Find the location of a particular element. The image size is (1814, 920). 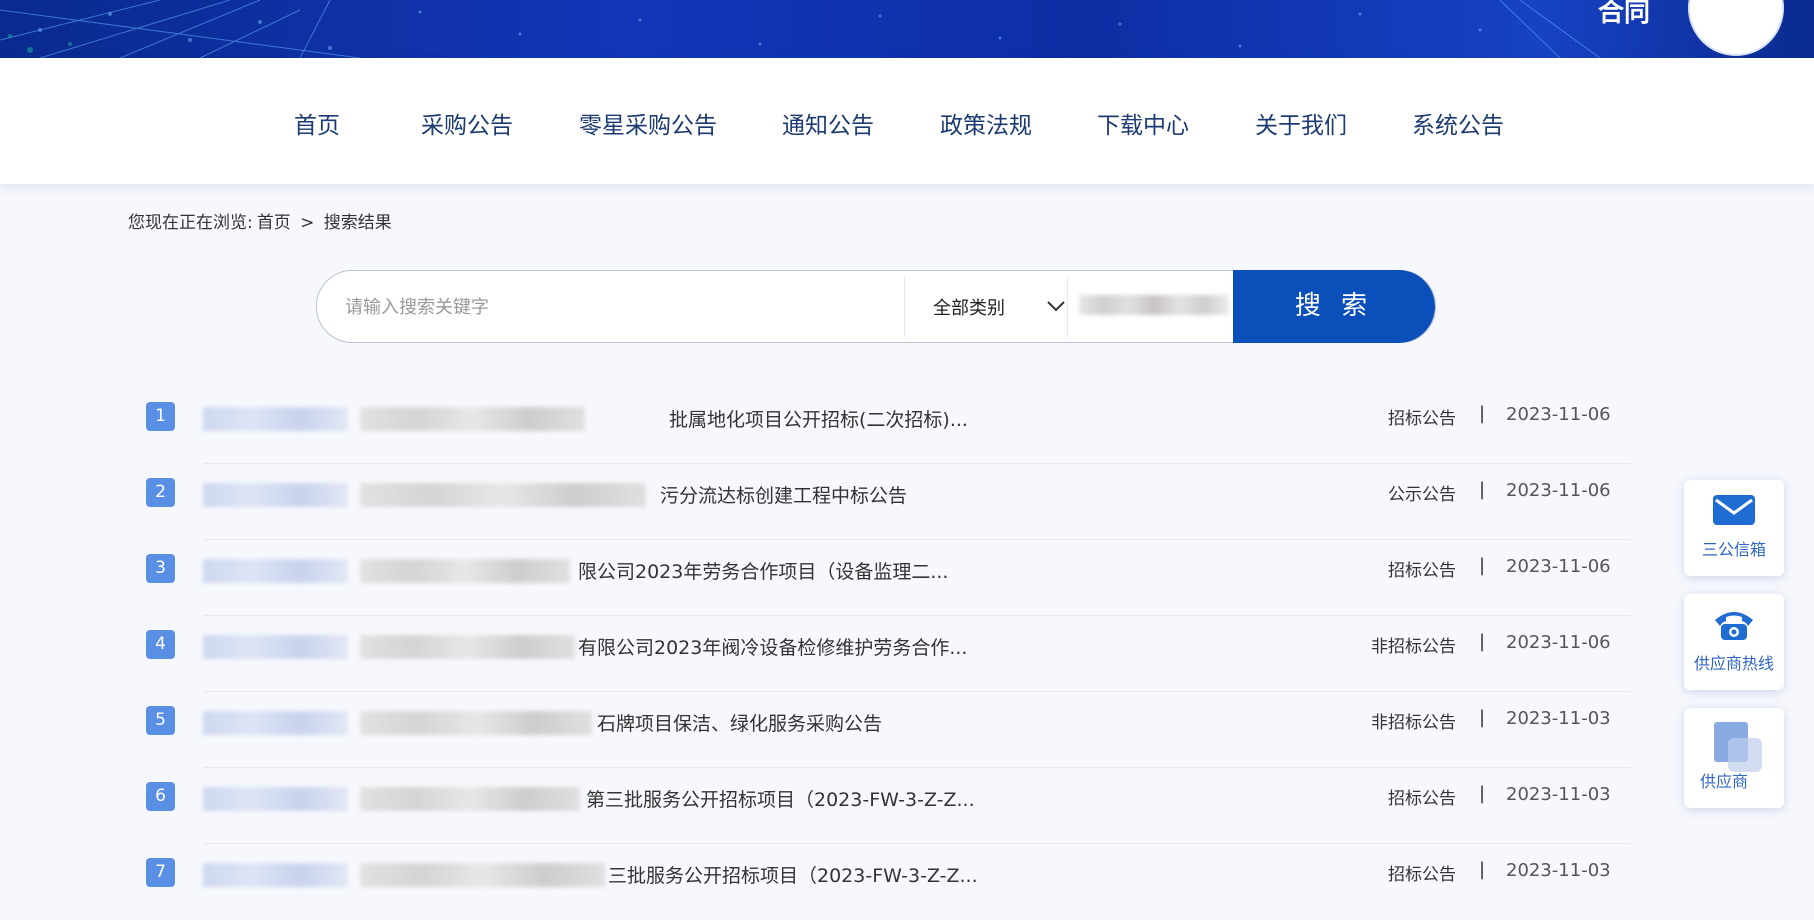

breadcrumb: 您现在正在浏览: 首页 > 搜索结果 is located at coordinates (262, 220).